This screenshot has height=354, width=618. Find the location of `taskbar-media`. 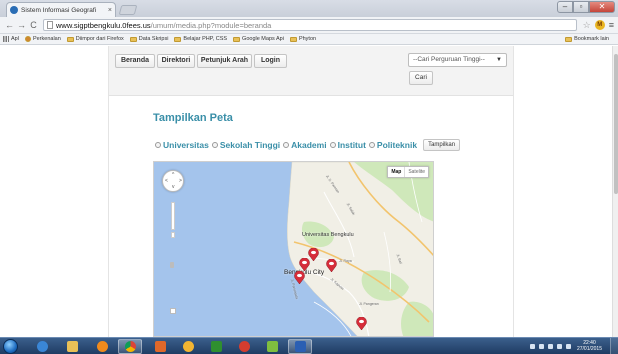

taskbar-media is located at coordinates (102, 346).